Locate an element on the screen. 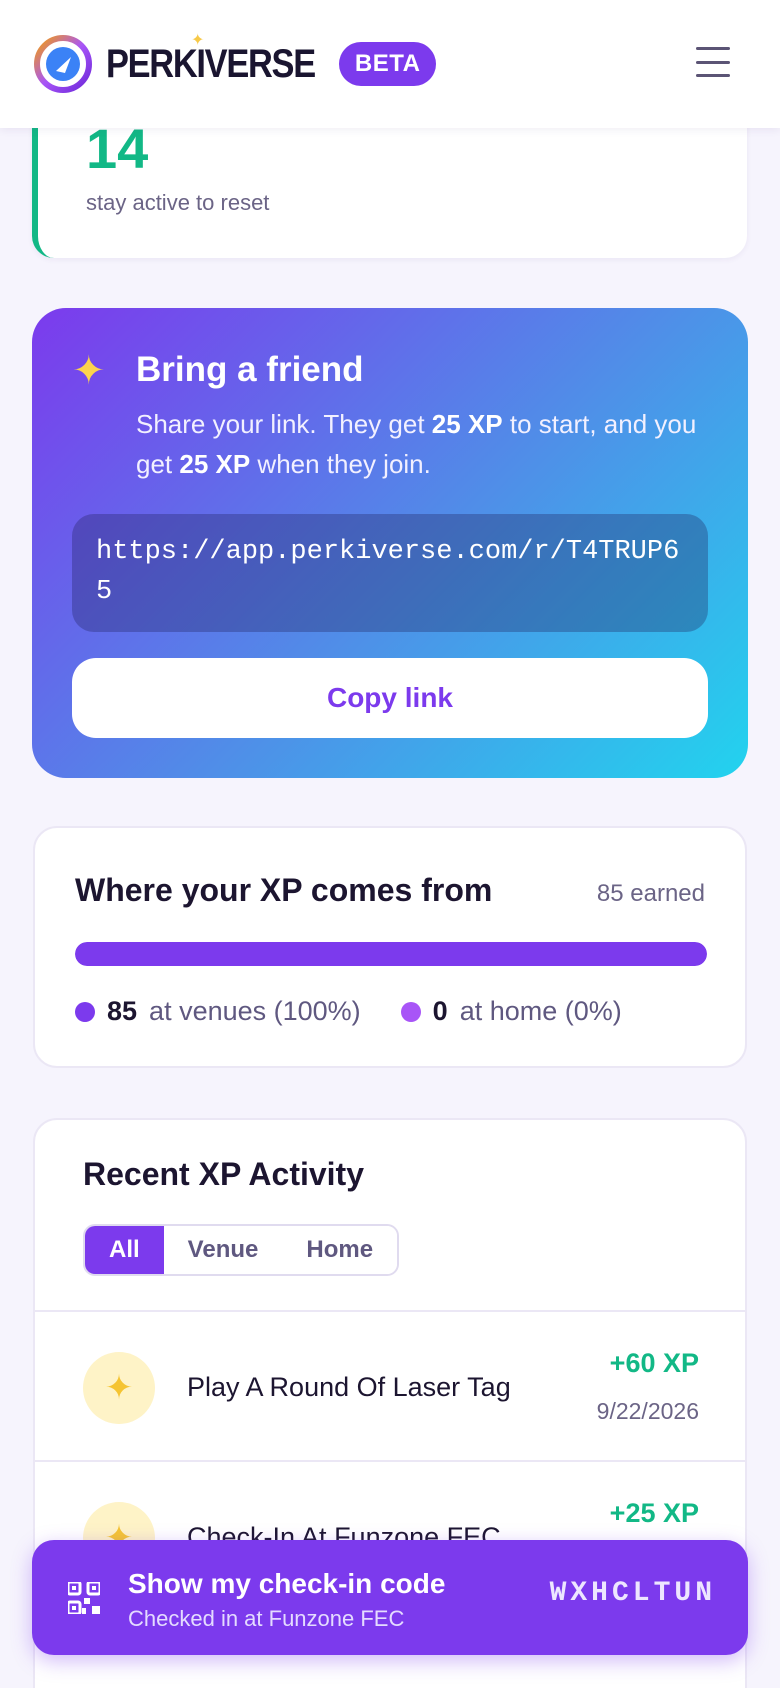 The width and height of the screenshot is (780, 1688). legend-home-label: at home (0%) is located at coordinates (540, 1011).